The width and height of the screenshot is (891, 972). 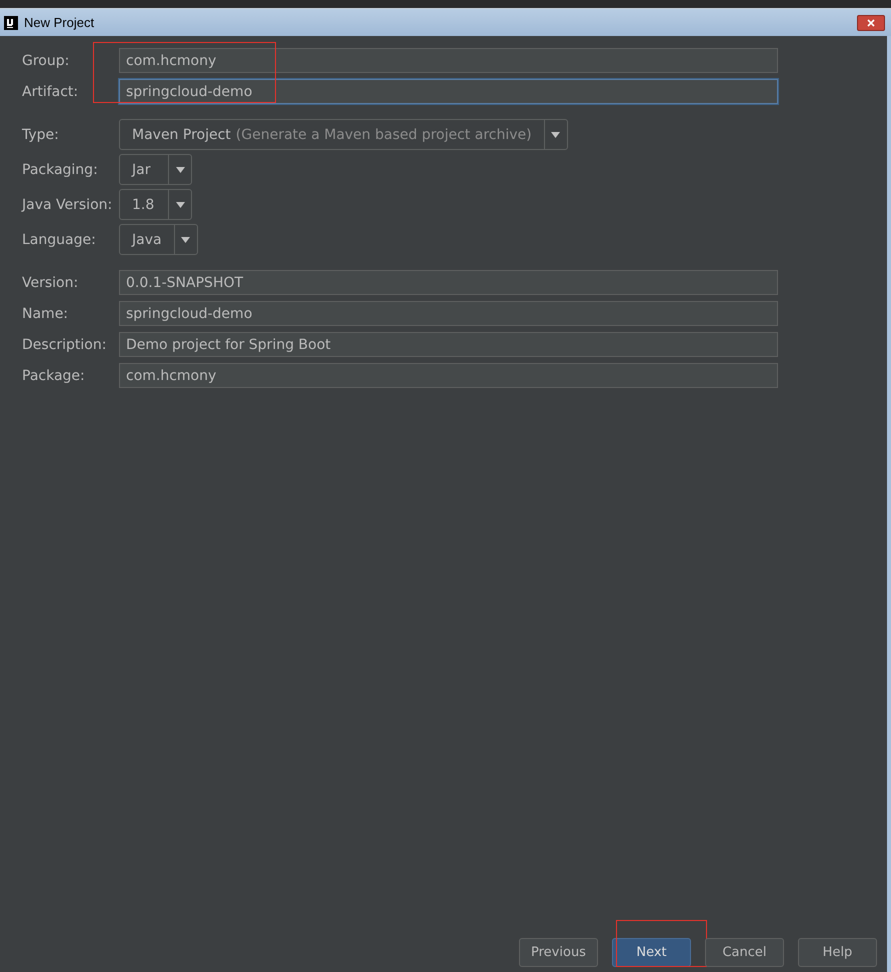 What do you see at coordinates (51, 282) in the screenshot?
I see `field-label: Version:` at bounding box center [51, 282].